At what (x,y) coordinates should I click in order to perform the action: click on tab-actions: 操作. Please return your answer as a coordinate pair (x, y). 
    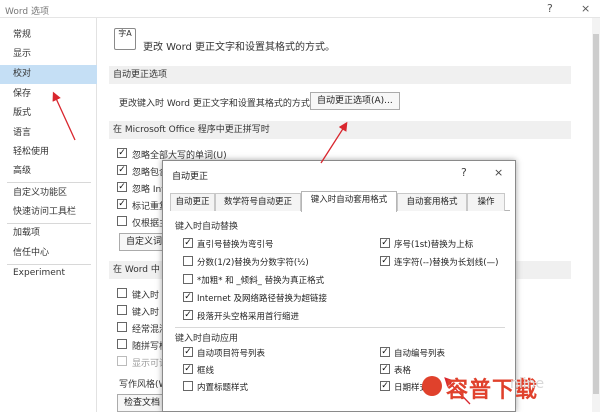
    Looking at the image, I should click on (486, 202).